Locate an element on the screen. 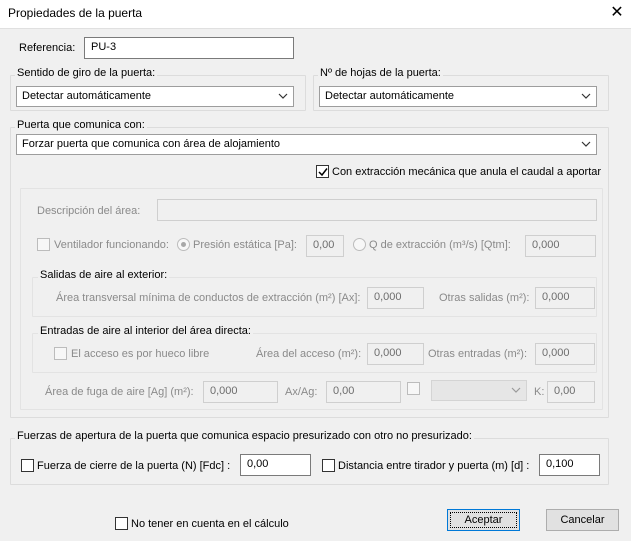 The image size is (631, 541). ventilador-label: Ventilador funcionando: is located at coordinates (111, 245).